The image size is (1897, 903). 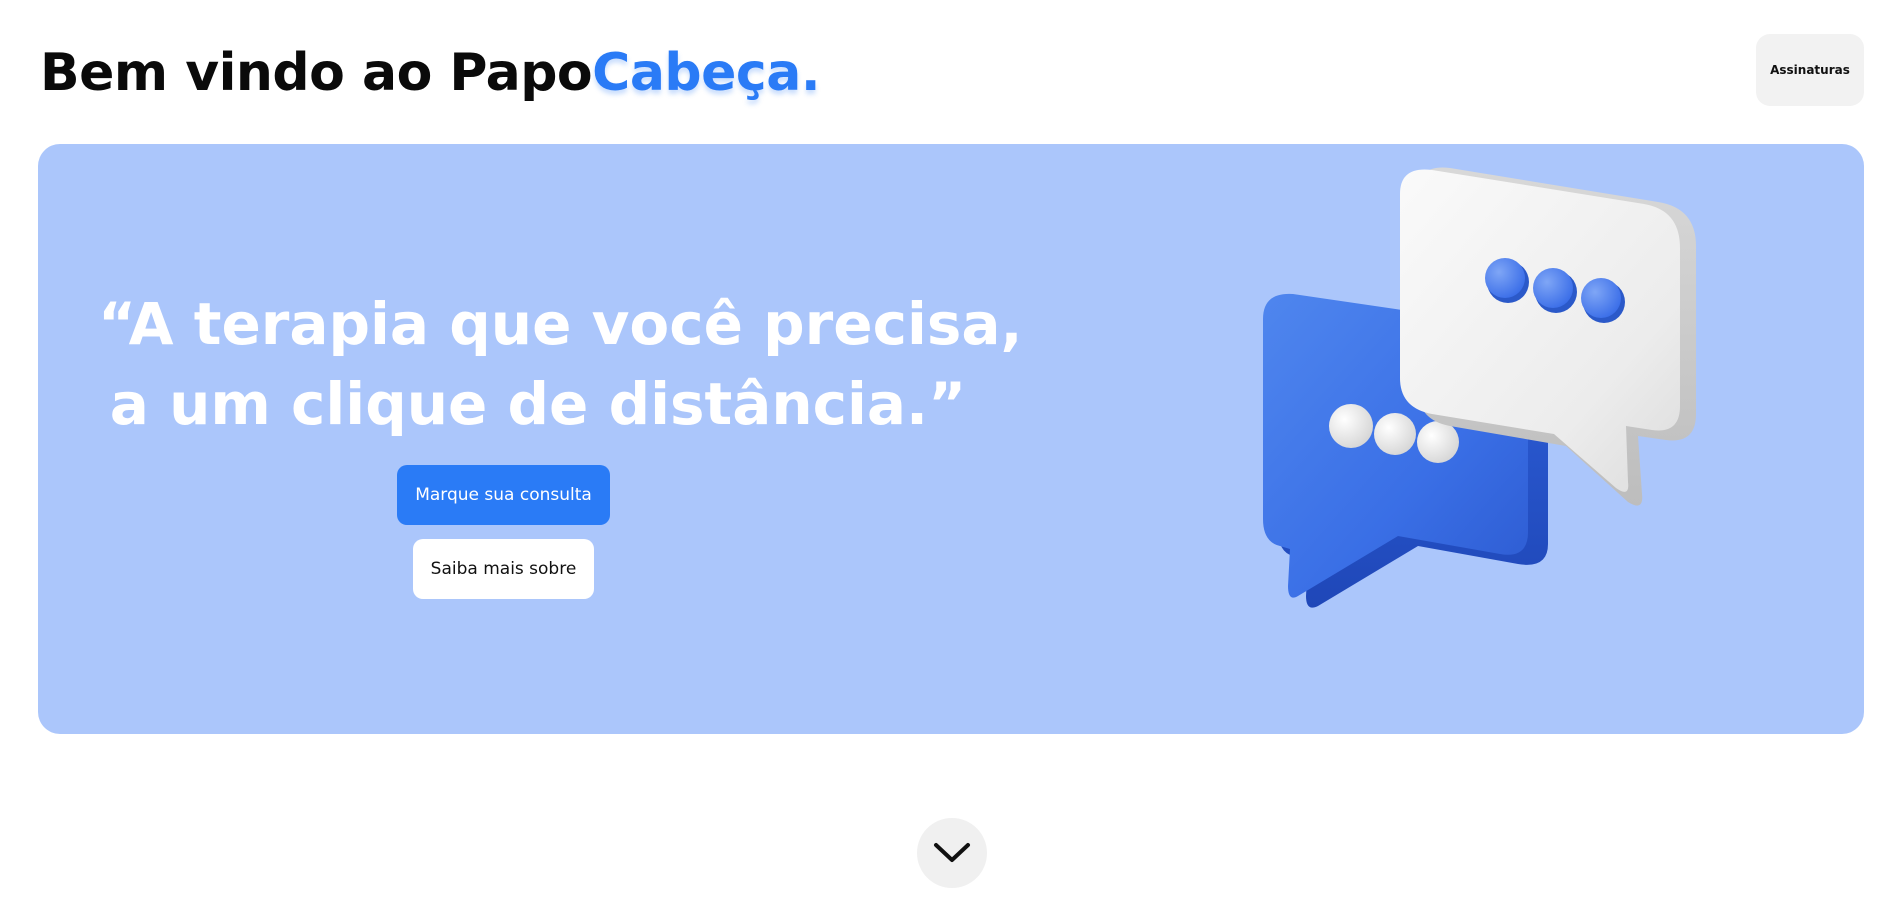 I want to click on chevron-down-icon, so click(x=952, y=852).